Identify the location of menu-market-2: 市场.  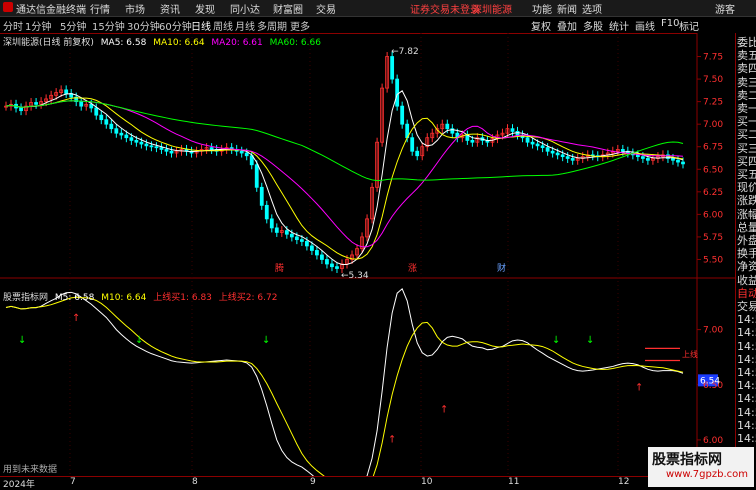
(135, 8).